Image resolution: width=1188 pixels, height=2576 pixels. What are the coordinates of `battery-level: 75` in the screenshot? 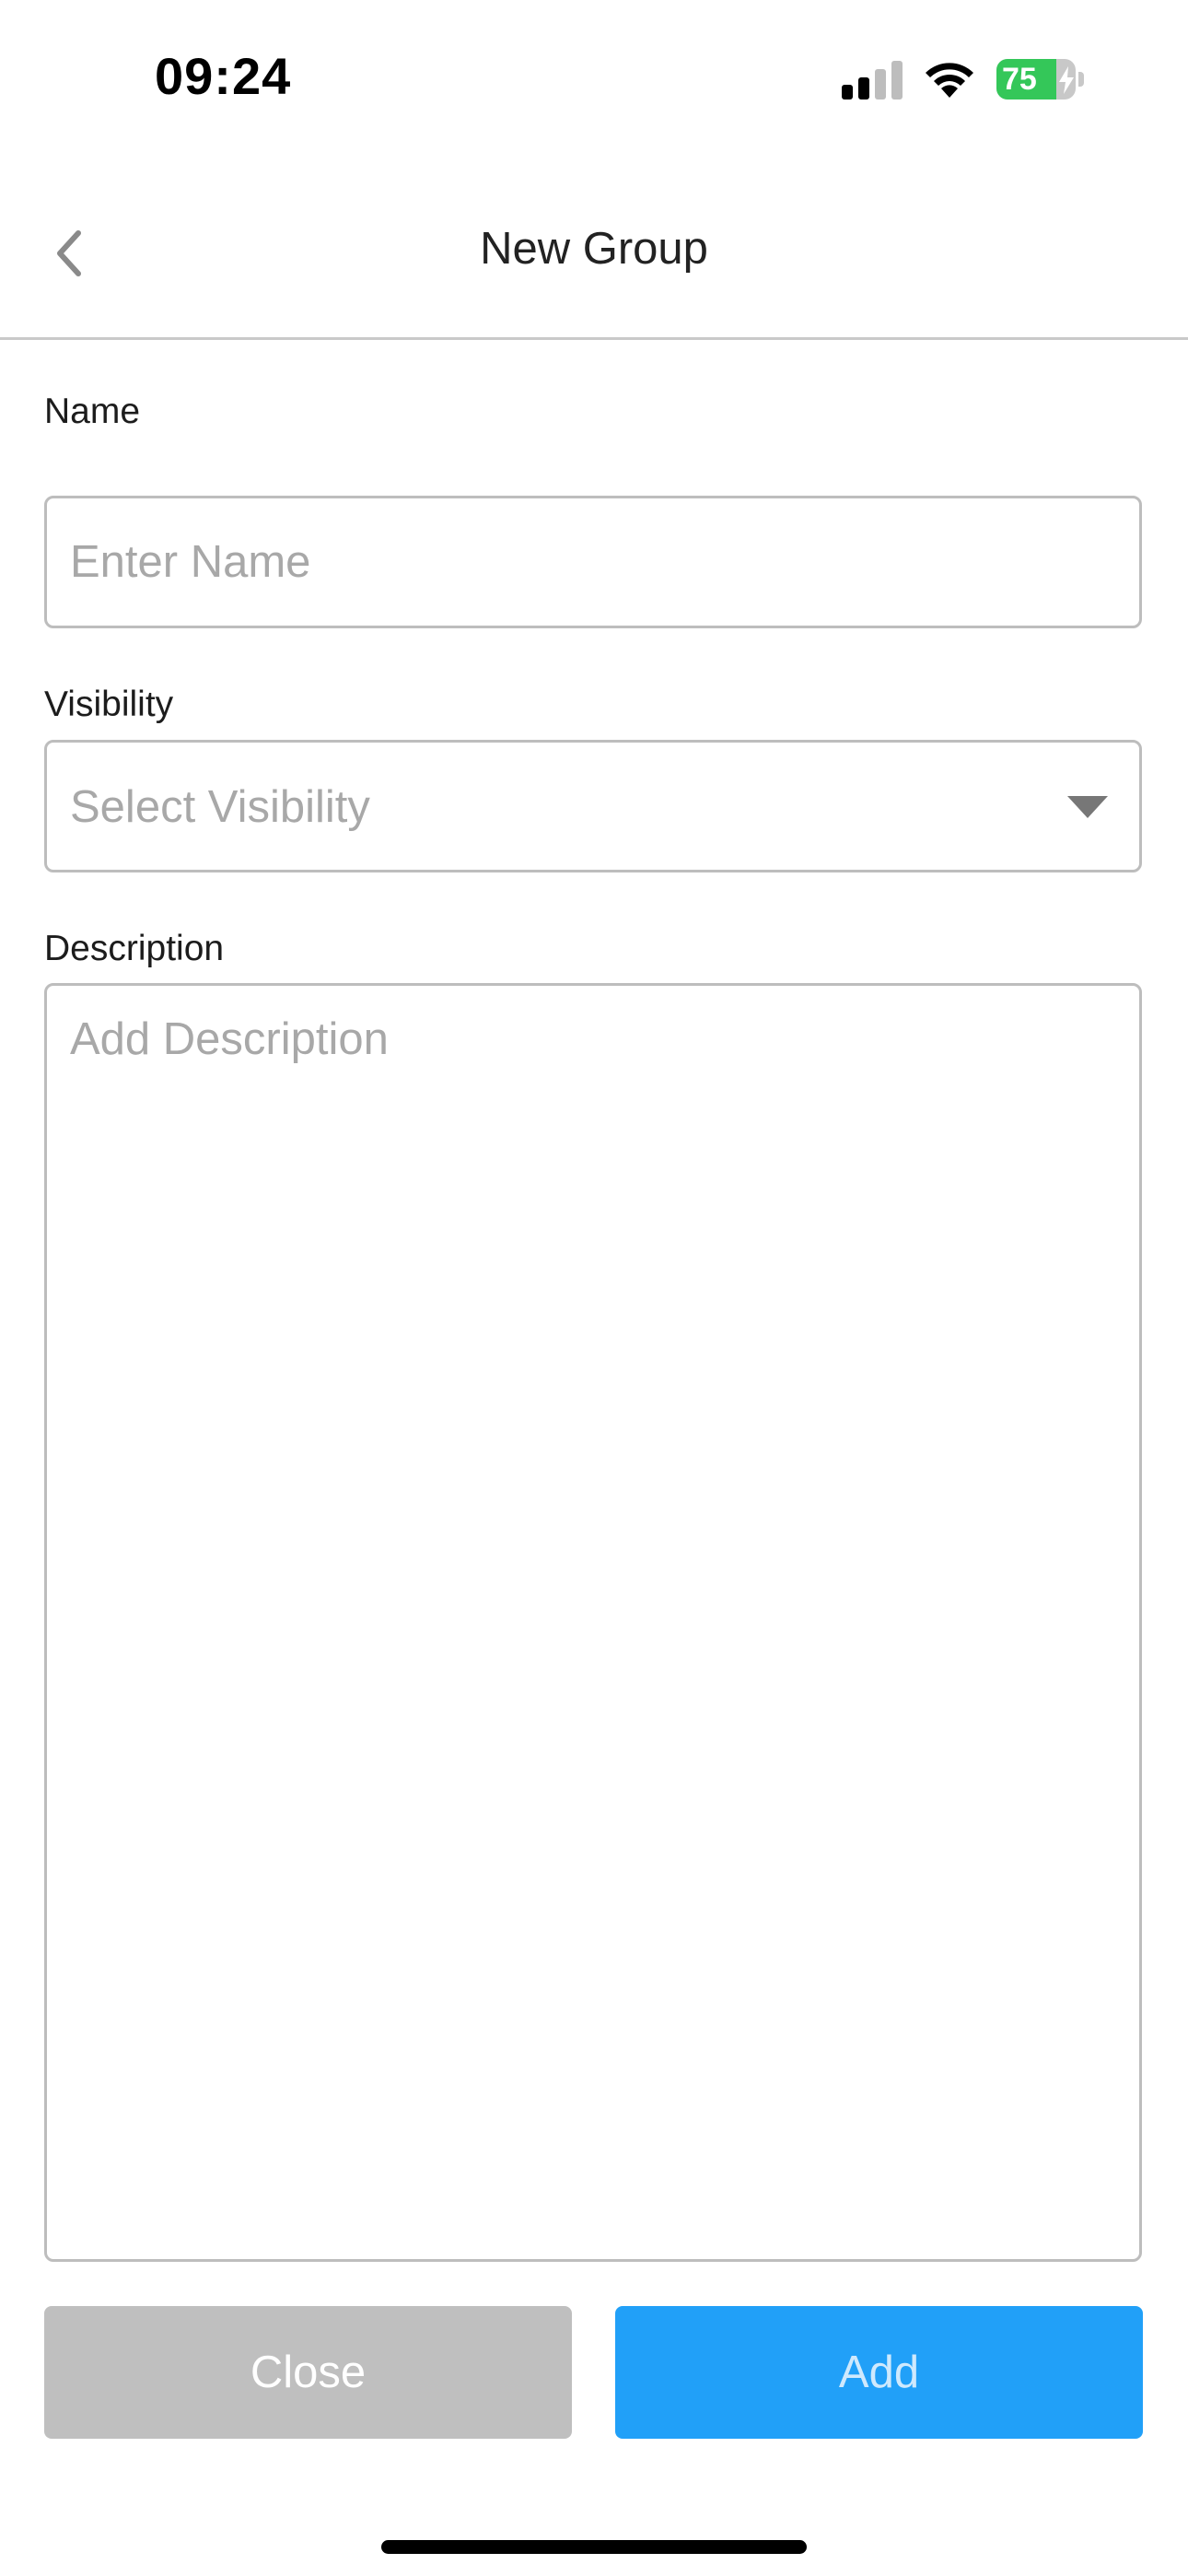 It's located at (1019, 79).